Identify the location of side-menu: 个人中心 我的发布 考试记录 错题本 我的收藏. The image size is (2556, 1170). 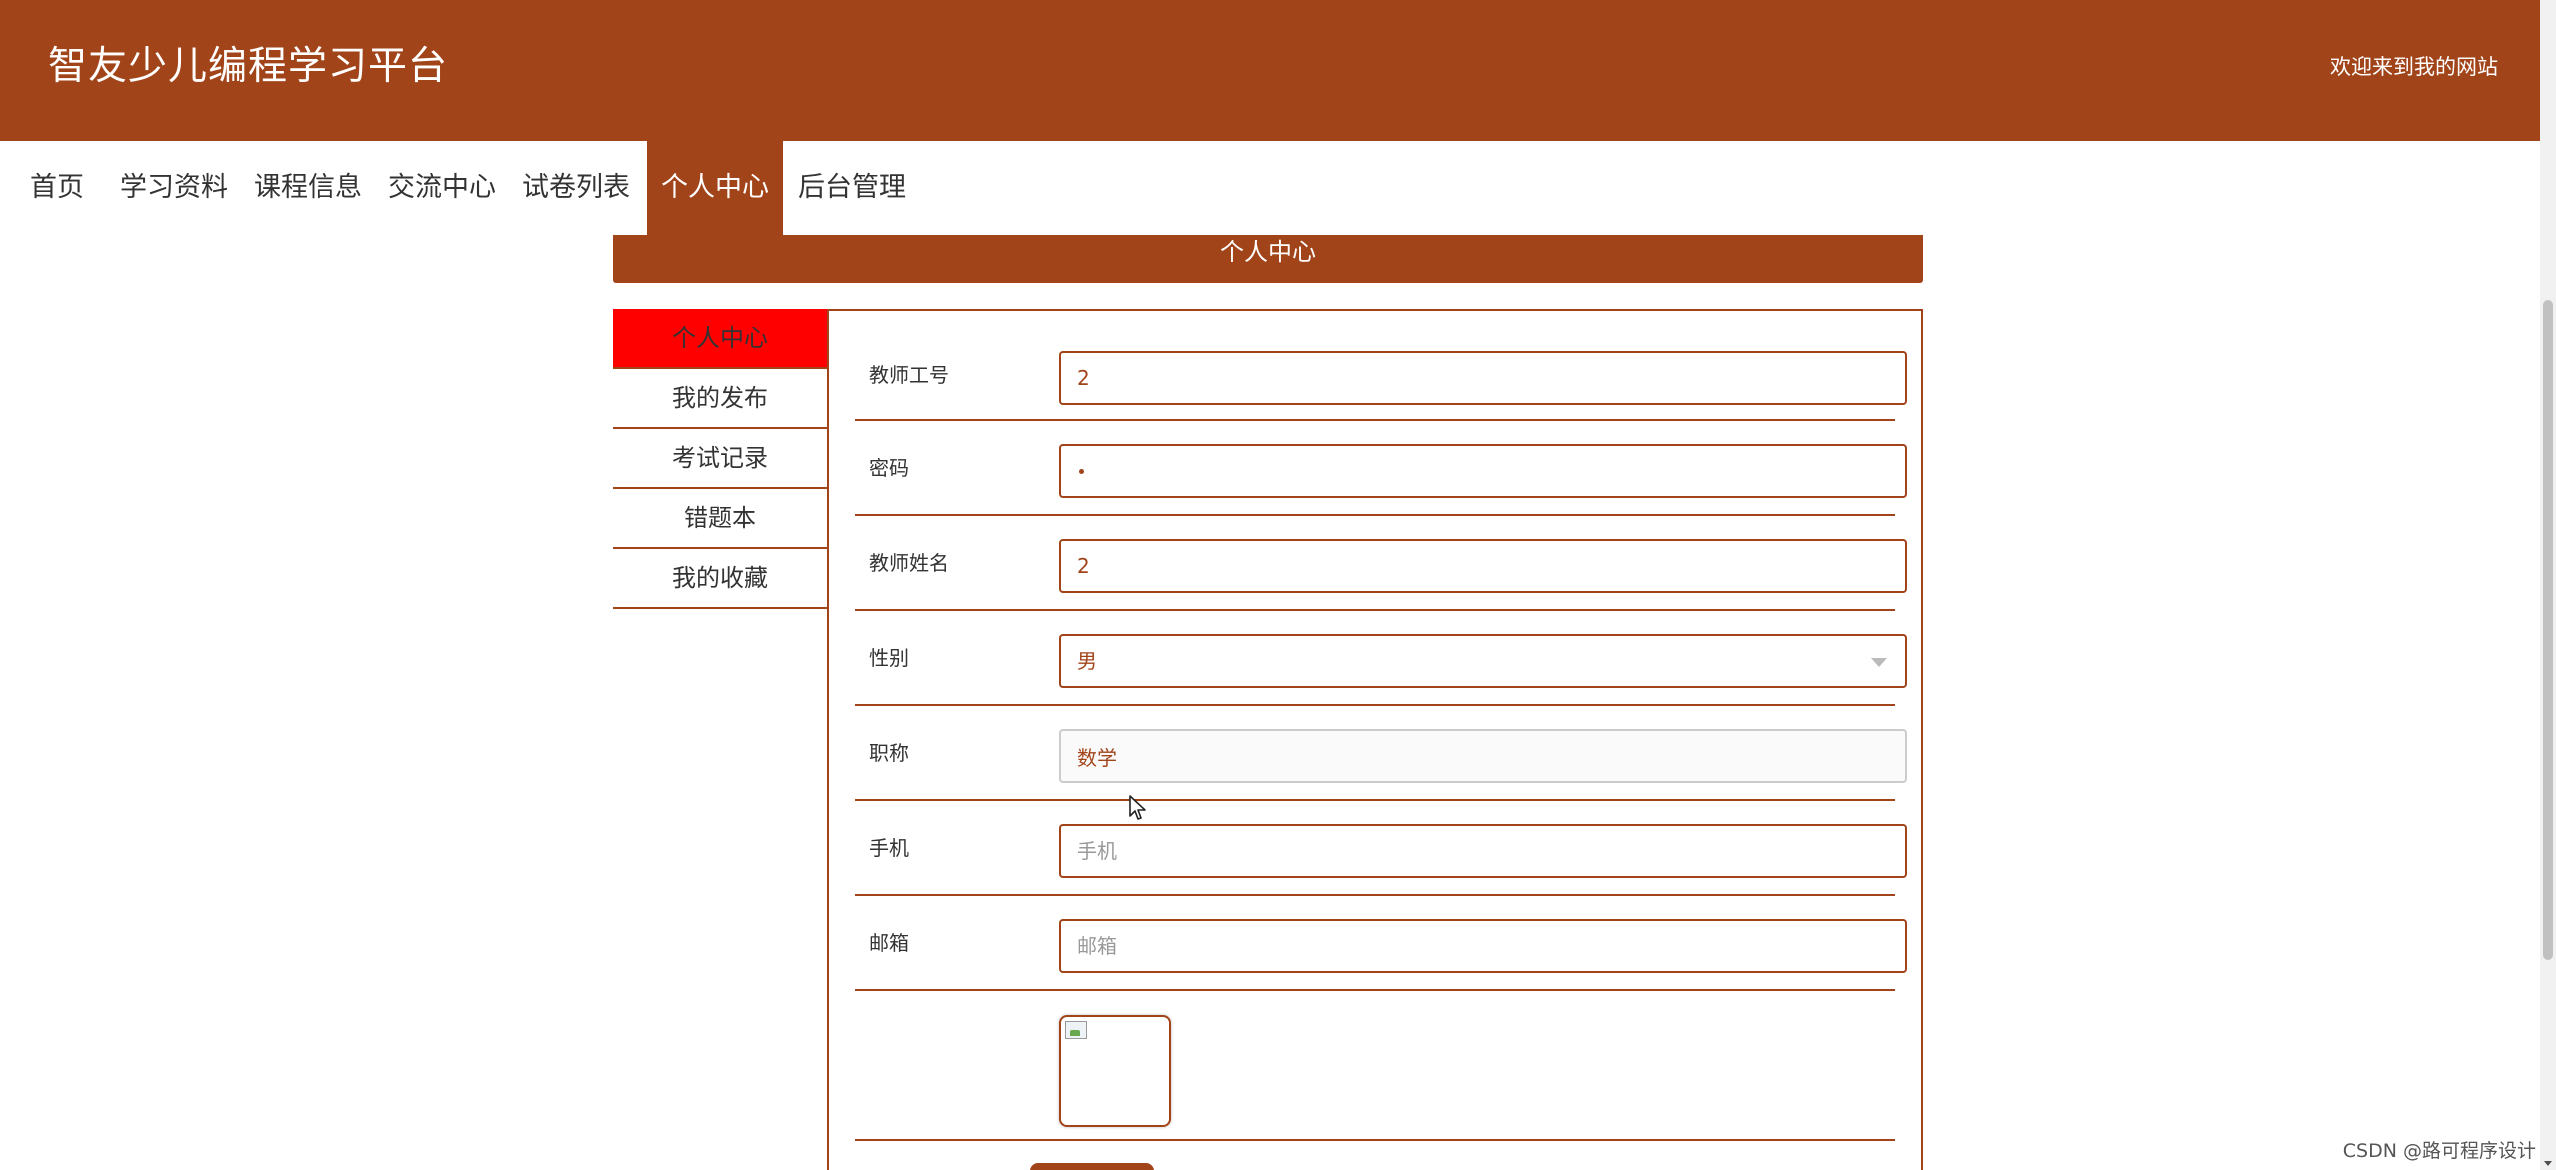
(720, 459).